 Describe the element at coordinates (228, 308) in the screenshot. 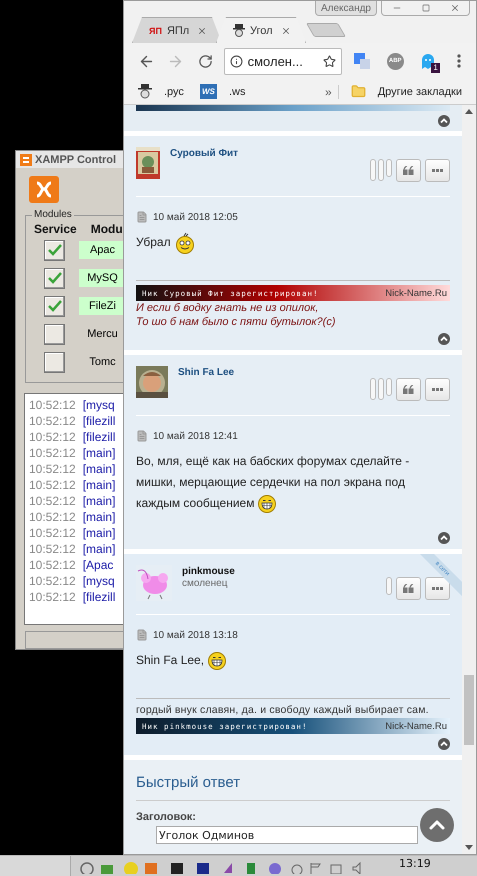

I see `signature-quote: И если б водку гнать не из опилок,` at that location.